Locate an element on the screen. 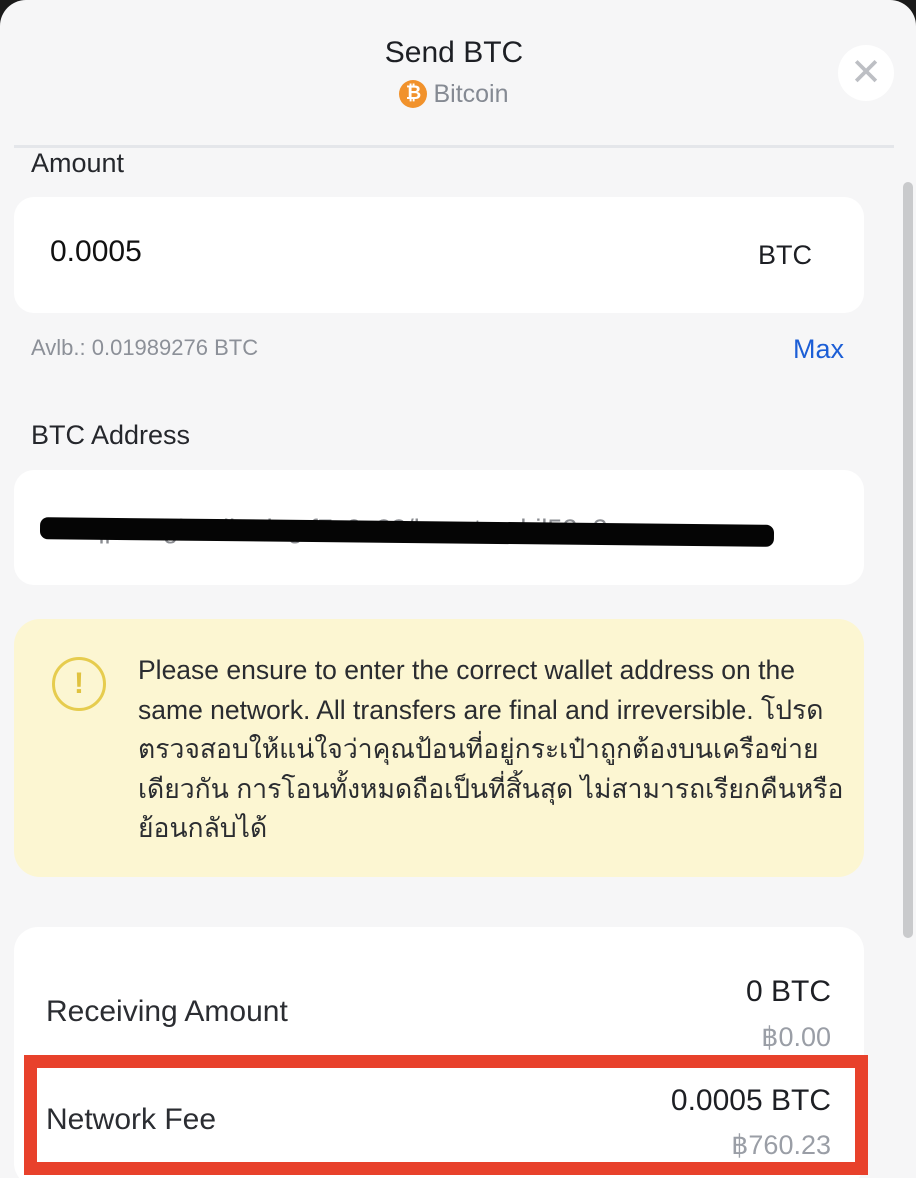 The height and width of the screenshot is (1178, 916). amount-input: 0.0005 BTC is located at coordinates (439, 255).